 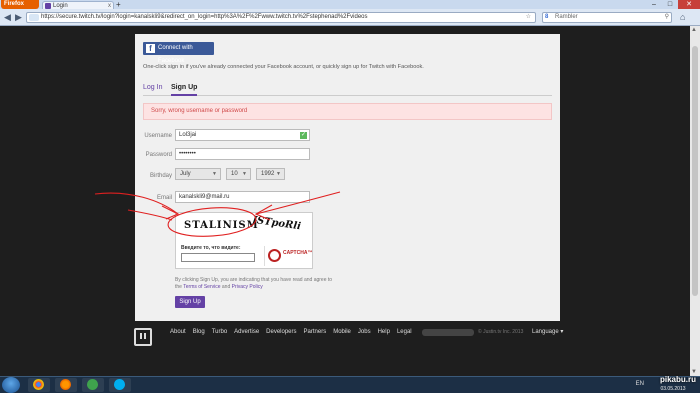 I want to click on new-tab-button: +, so click(x=118, y=5).